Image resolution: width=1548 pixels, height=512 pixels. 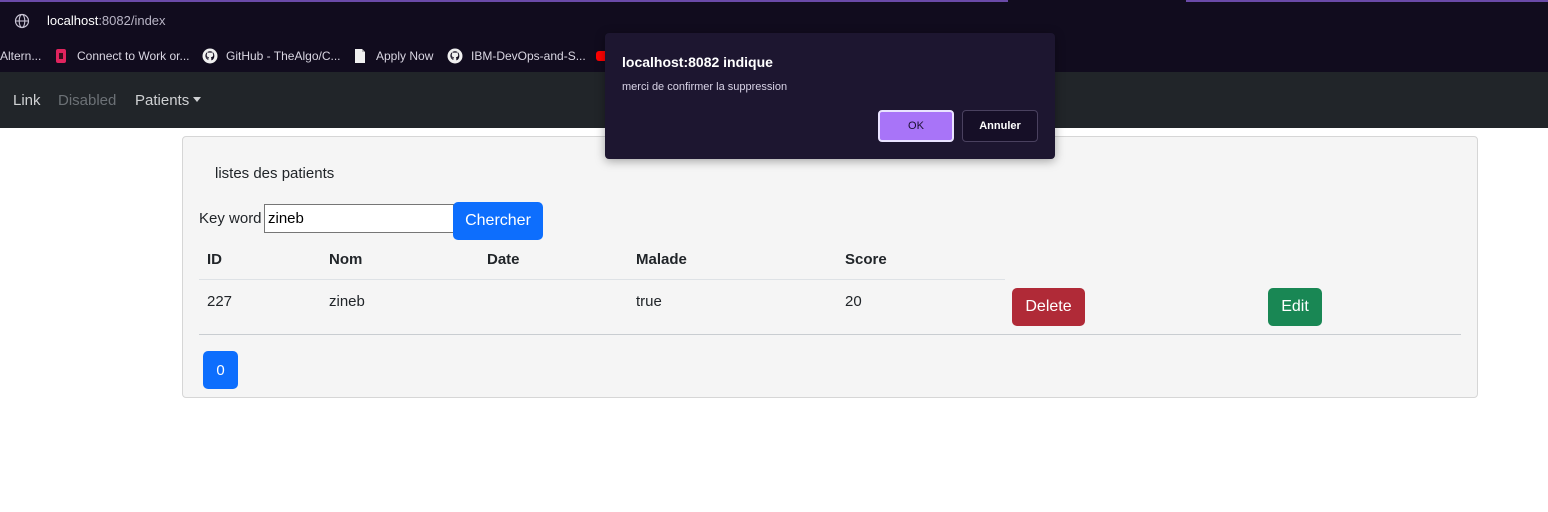 What do you see at coordinates (830, 334) in the screenshot?
I see `table-row-divider` at bounding box center [830, 334].